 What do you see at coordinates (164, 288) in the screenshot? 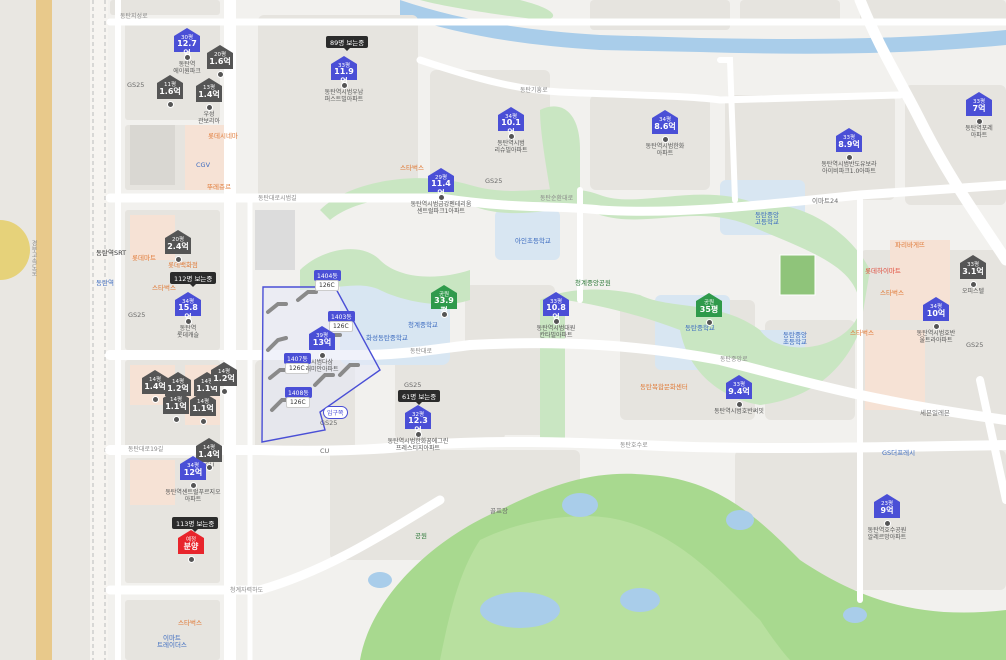
I see `poi-starbucks-a: 스타벅스` at bounding box center [164, 288].